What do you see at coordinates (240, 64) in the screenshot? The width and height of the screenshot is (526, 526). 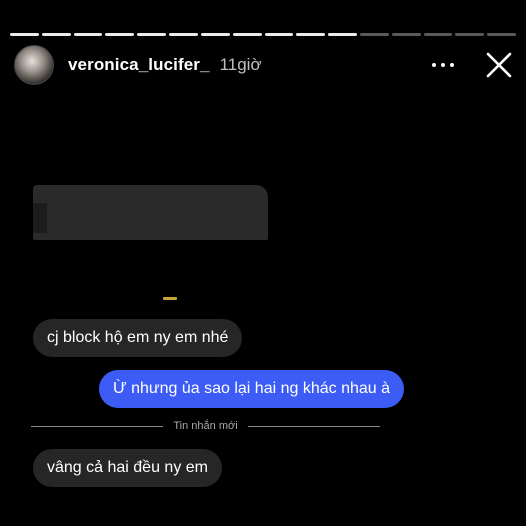 I see `post-time: 11giờ` at bounding box center [240, 64].